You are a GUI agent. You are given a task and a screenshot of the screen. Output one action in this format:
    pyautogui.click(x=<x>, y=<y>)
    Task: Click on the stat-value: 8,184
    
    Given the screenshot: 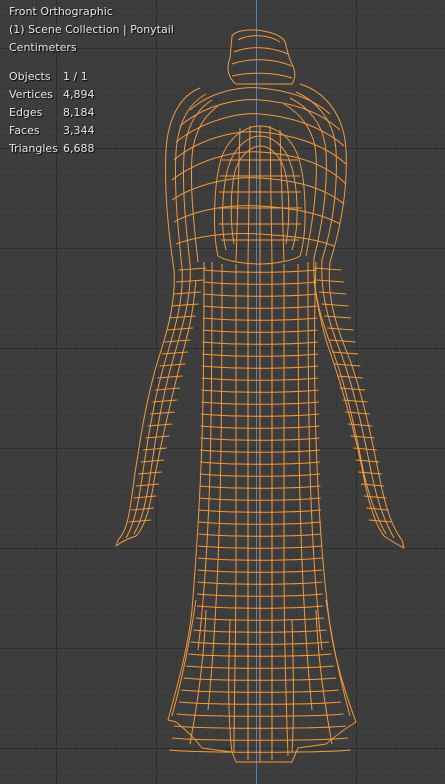 What is the action you would take?
    pyautogui.click(x=79, y=112)
    